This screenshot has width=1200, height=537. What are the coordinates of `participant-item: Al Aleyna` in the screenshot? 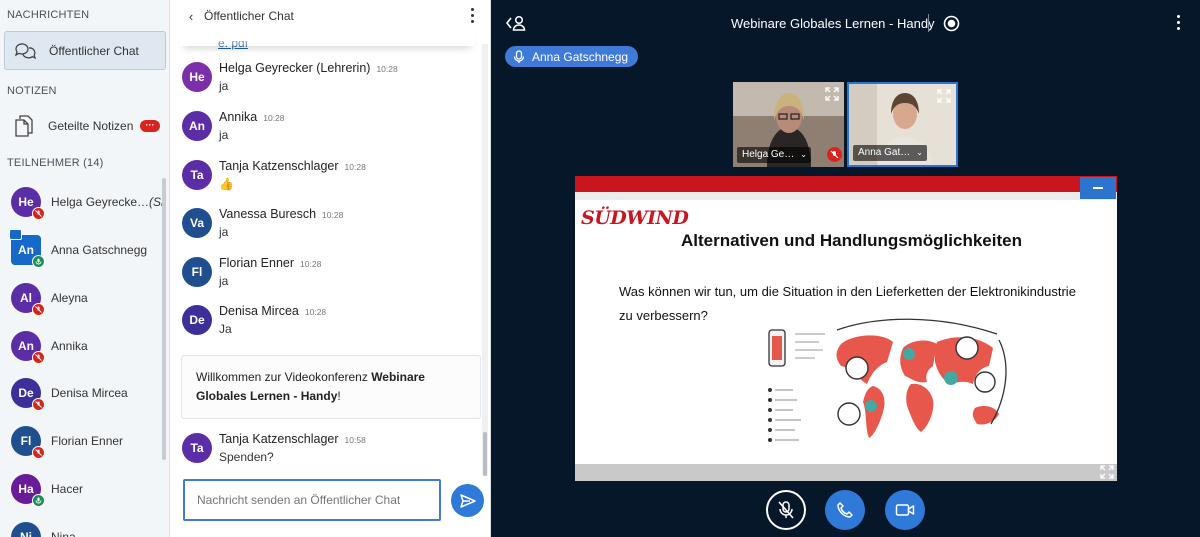 It's located at (81, 298).